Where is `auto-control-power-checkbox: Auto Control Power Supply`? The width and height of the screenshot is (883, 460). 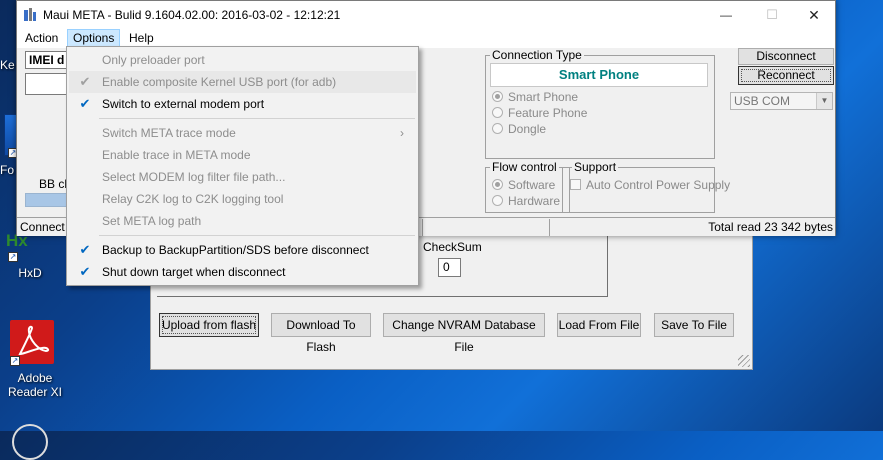
auto-control-power-checkbox: Auto Control Power Supply is located at coordinates (650, 185).